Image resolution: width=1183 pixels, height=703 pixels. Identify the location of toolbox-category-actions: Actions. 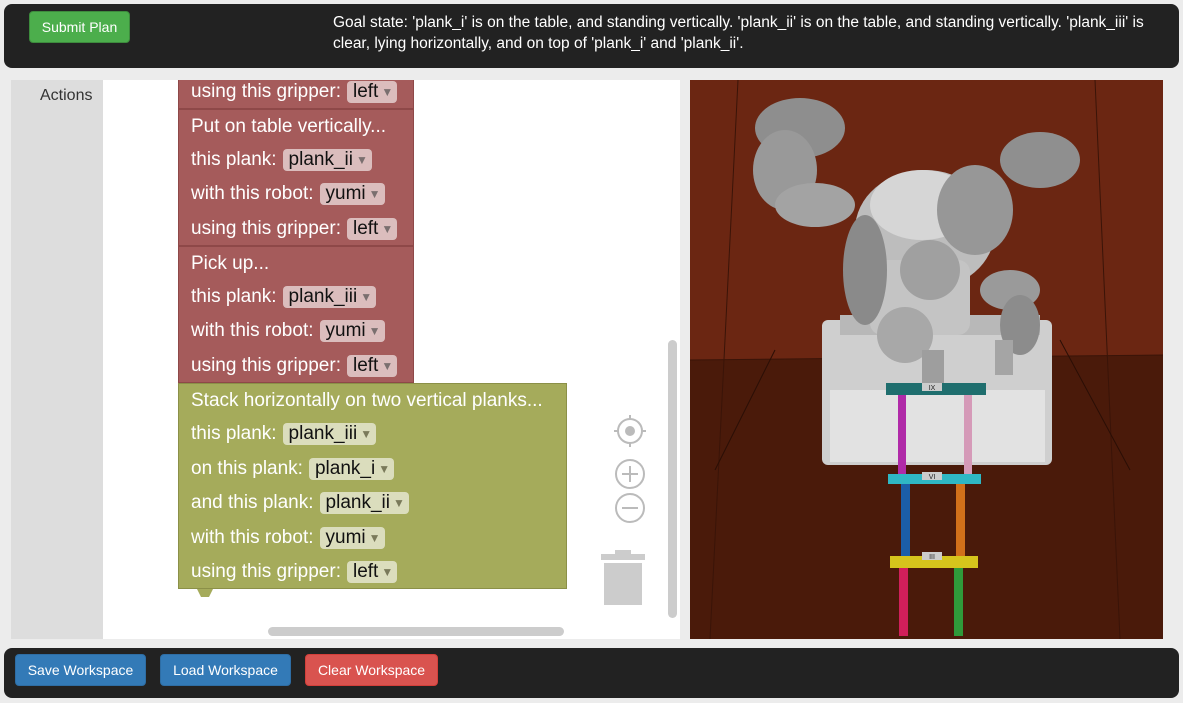
(66, 96).